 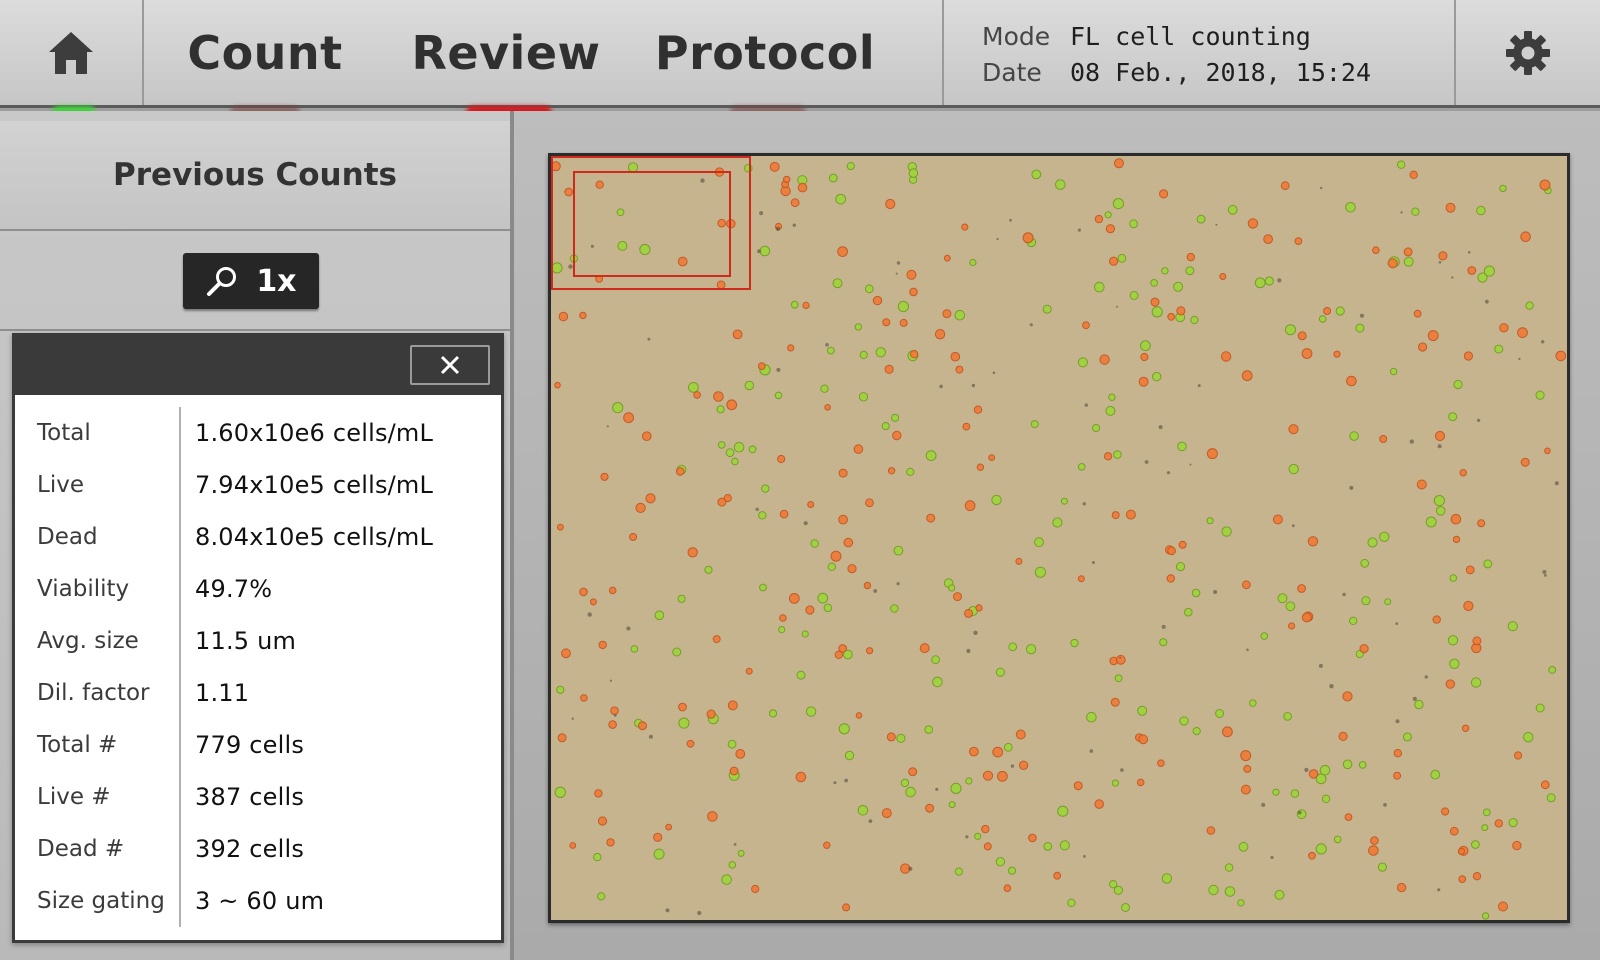 What do you see at coordinates (234, 589) in the screenshot?
I see `result-value: 49.7%` at bounding box center [234, 589].